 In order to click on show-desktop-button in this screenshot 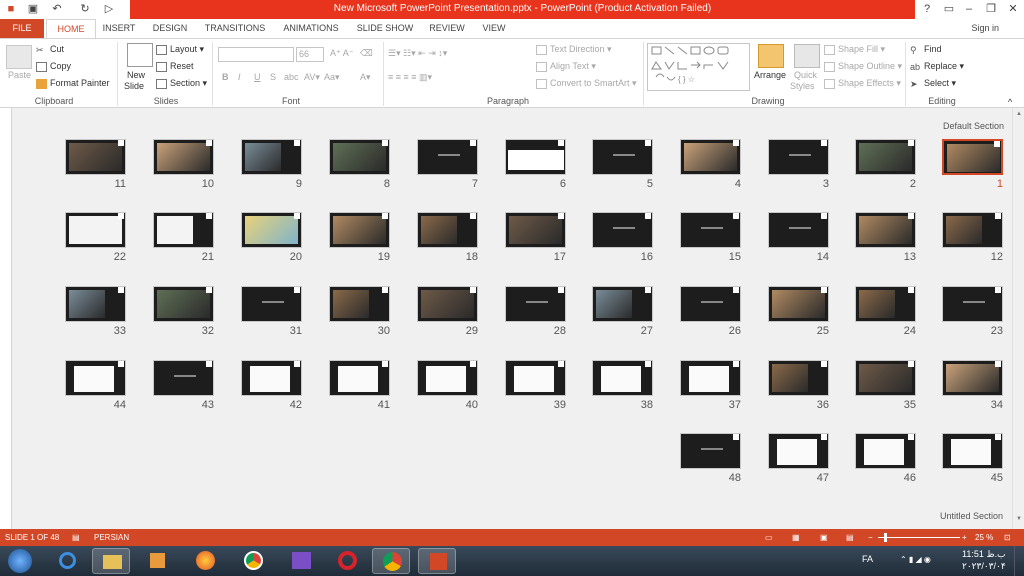, I will do `click(1019, 561)`.